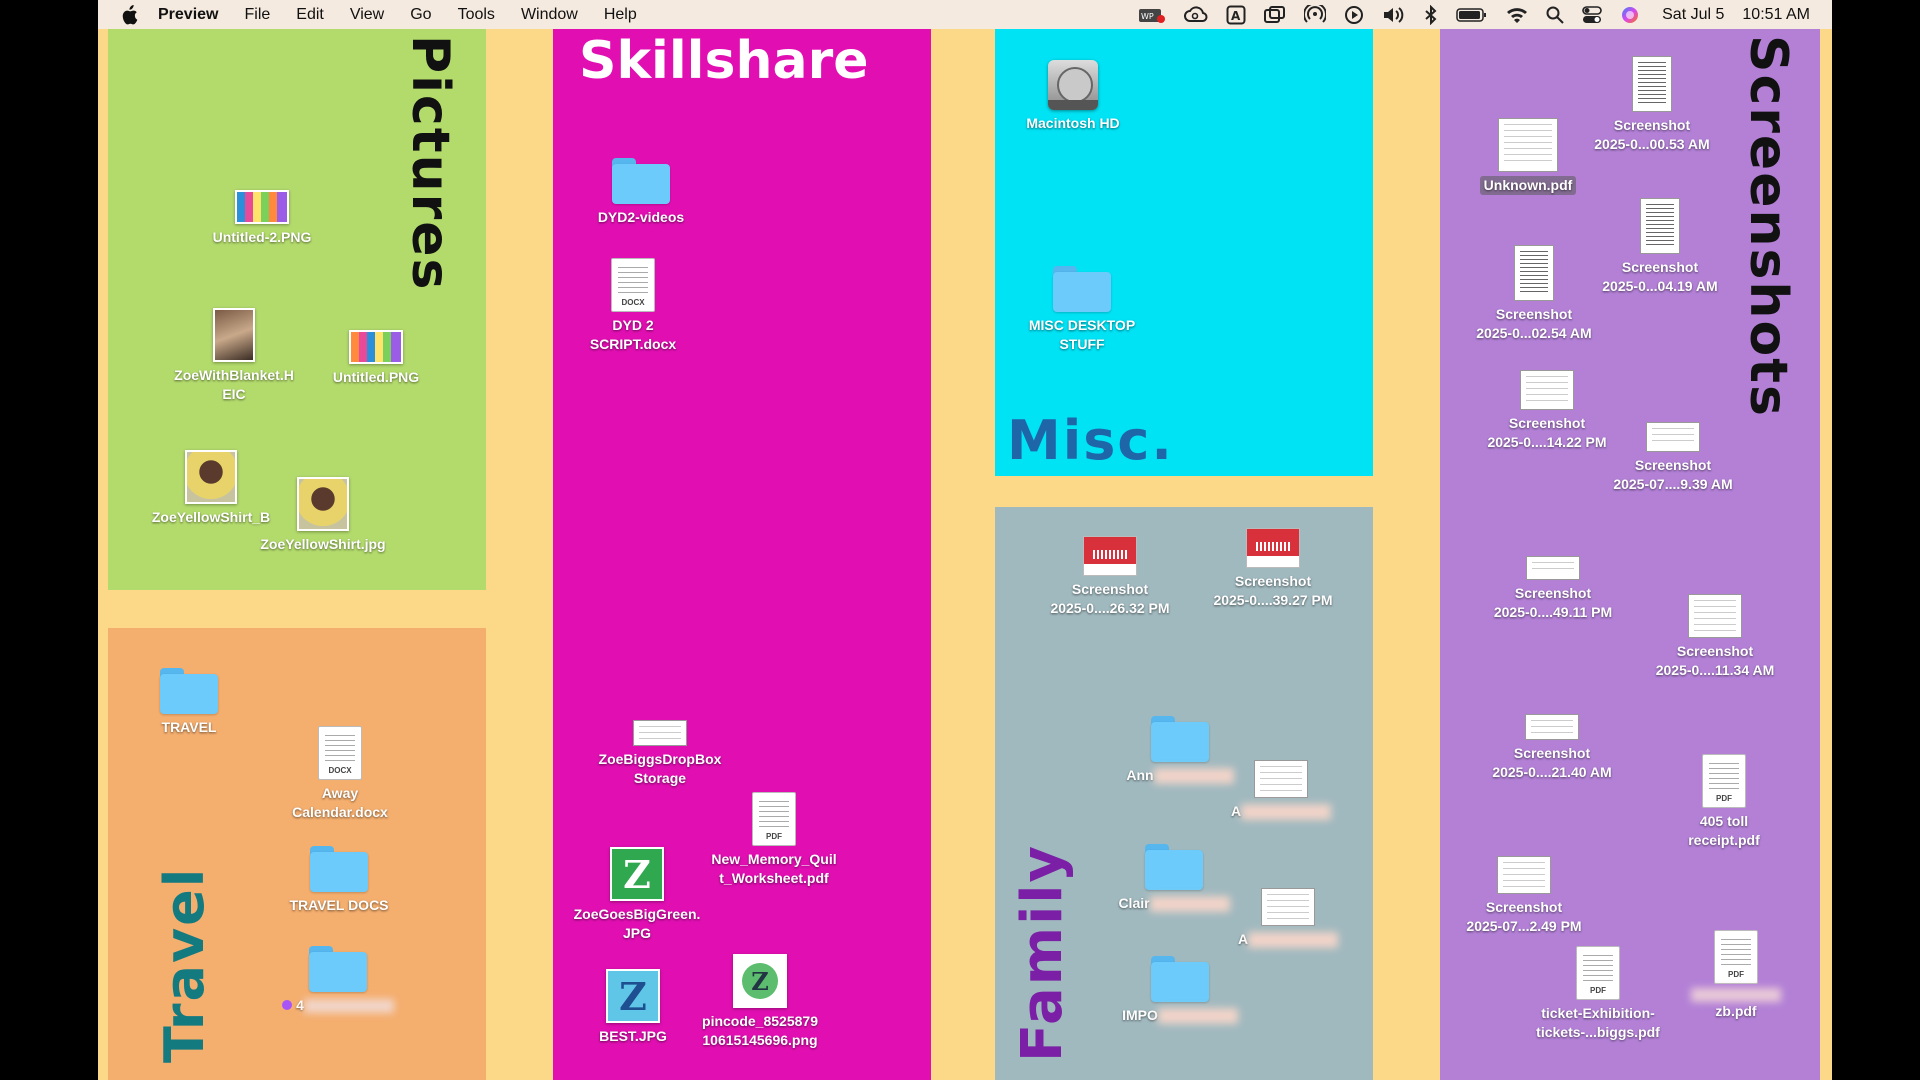  Describe the element at coordinates (1196, 14) in the screenshot. I see `creative-cloud-icon` at that location.